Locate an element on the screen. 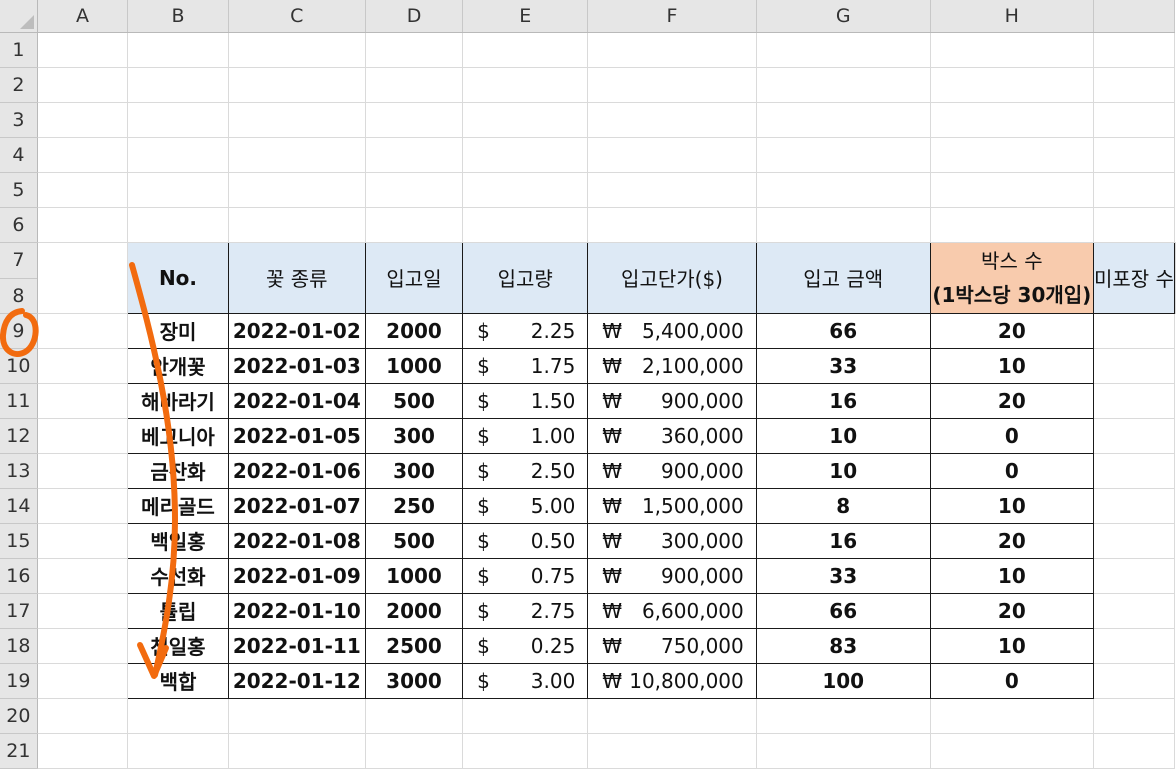 The width and height of the screenshot is (1176, 769). receive-quantity: 250 is located at coordinates (414, 505).